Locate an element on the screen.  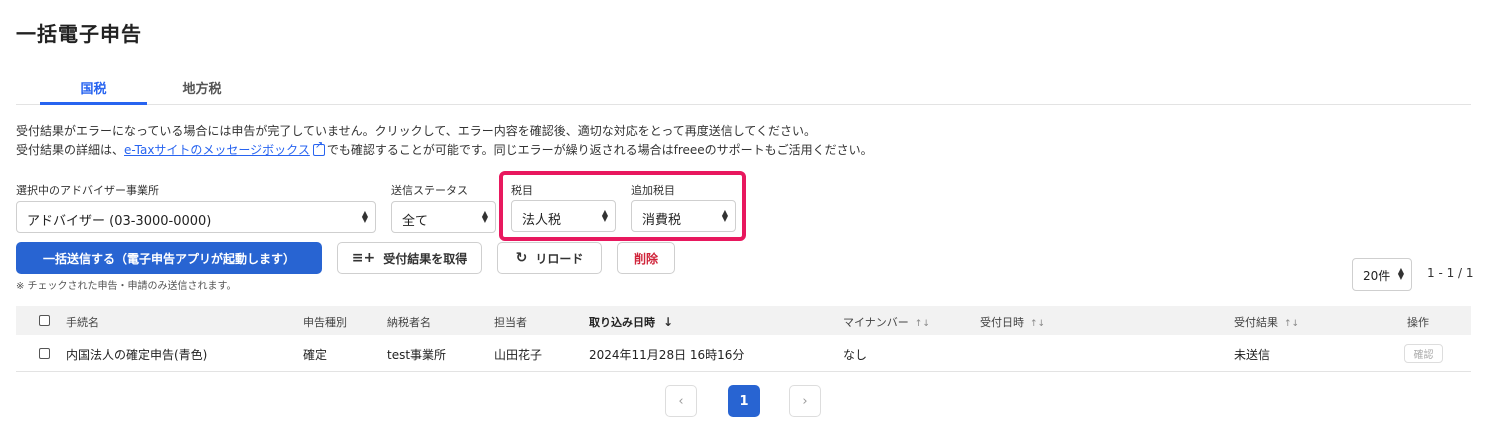
header-taxpayer: 納税者名 is located at coordinates (409, 322).